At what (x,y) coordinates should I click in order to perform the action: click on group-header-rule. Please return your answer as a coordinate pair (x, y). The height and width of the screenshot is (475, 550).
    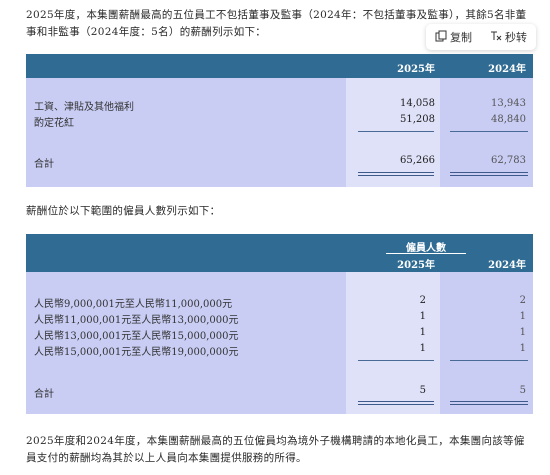
    Looking at the image, I should click on (426, 253).